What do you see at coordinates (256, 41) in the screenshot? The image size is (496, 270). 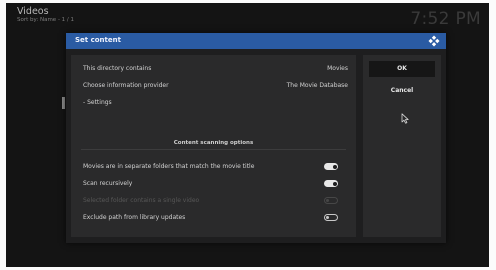 I see `dialog-title-bar: Set content` at bounding box center [256, 41].